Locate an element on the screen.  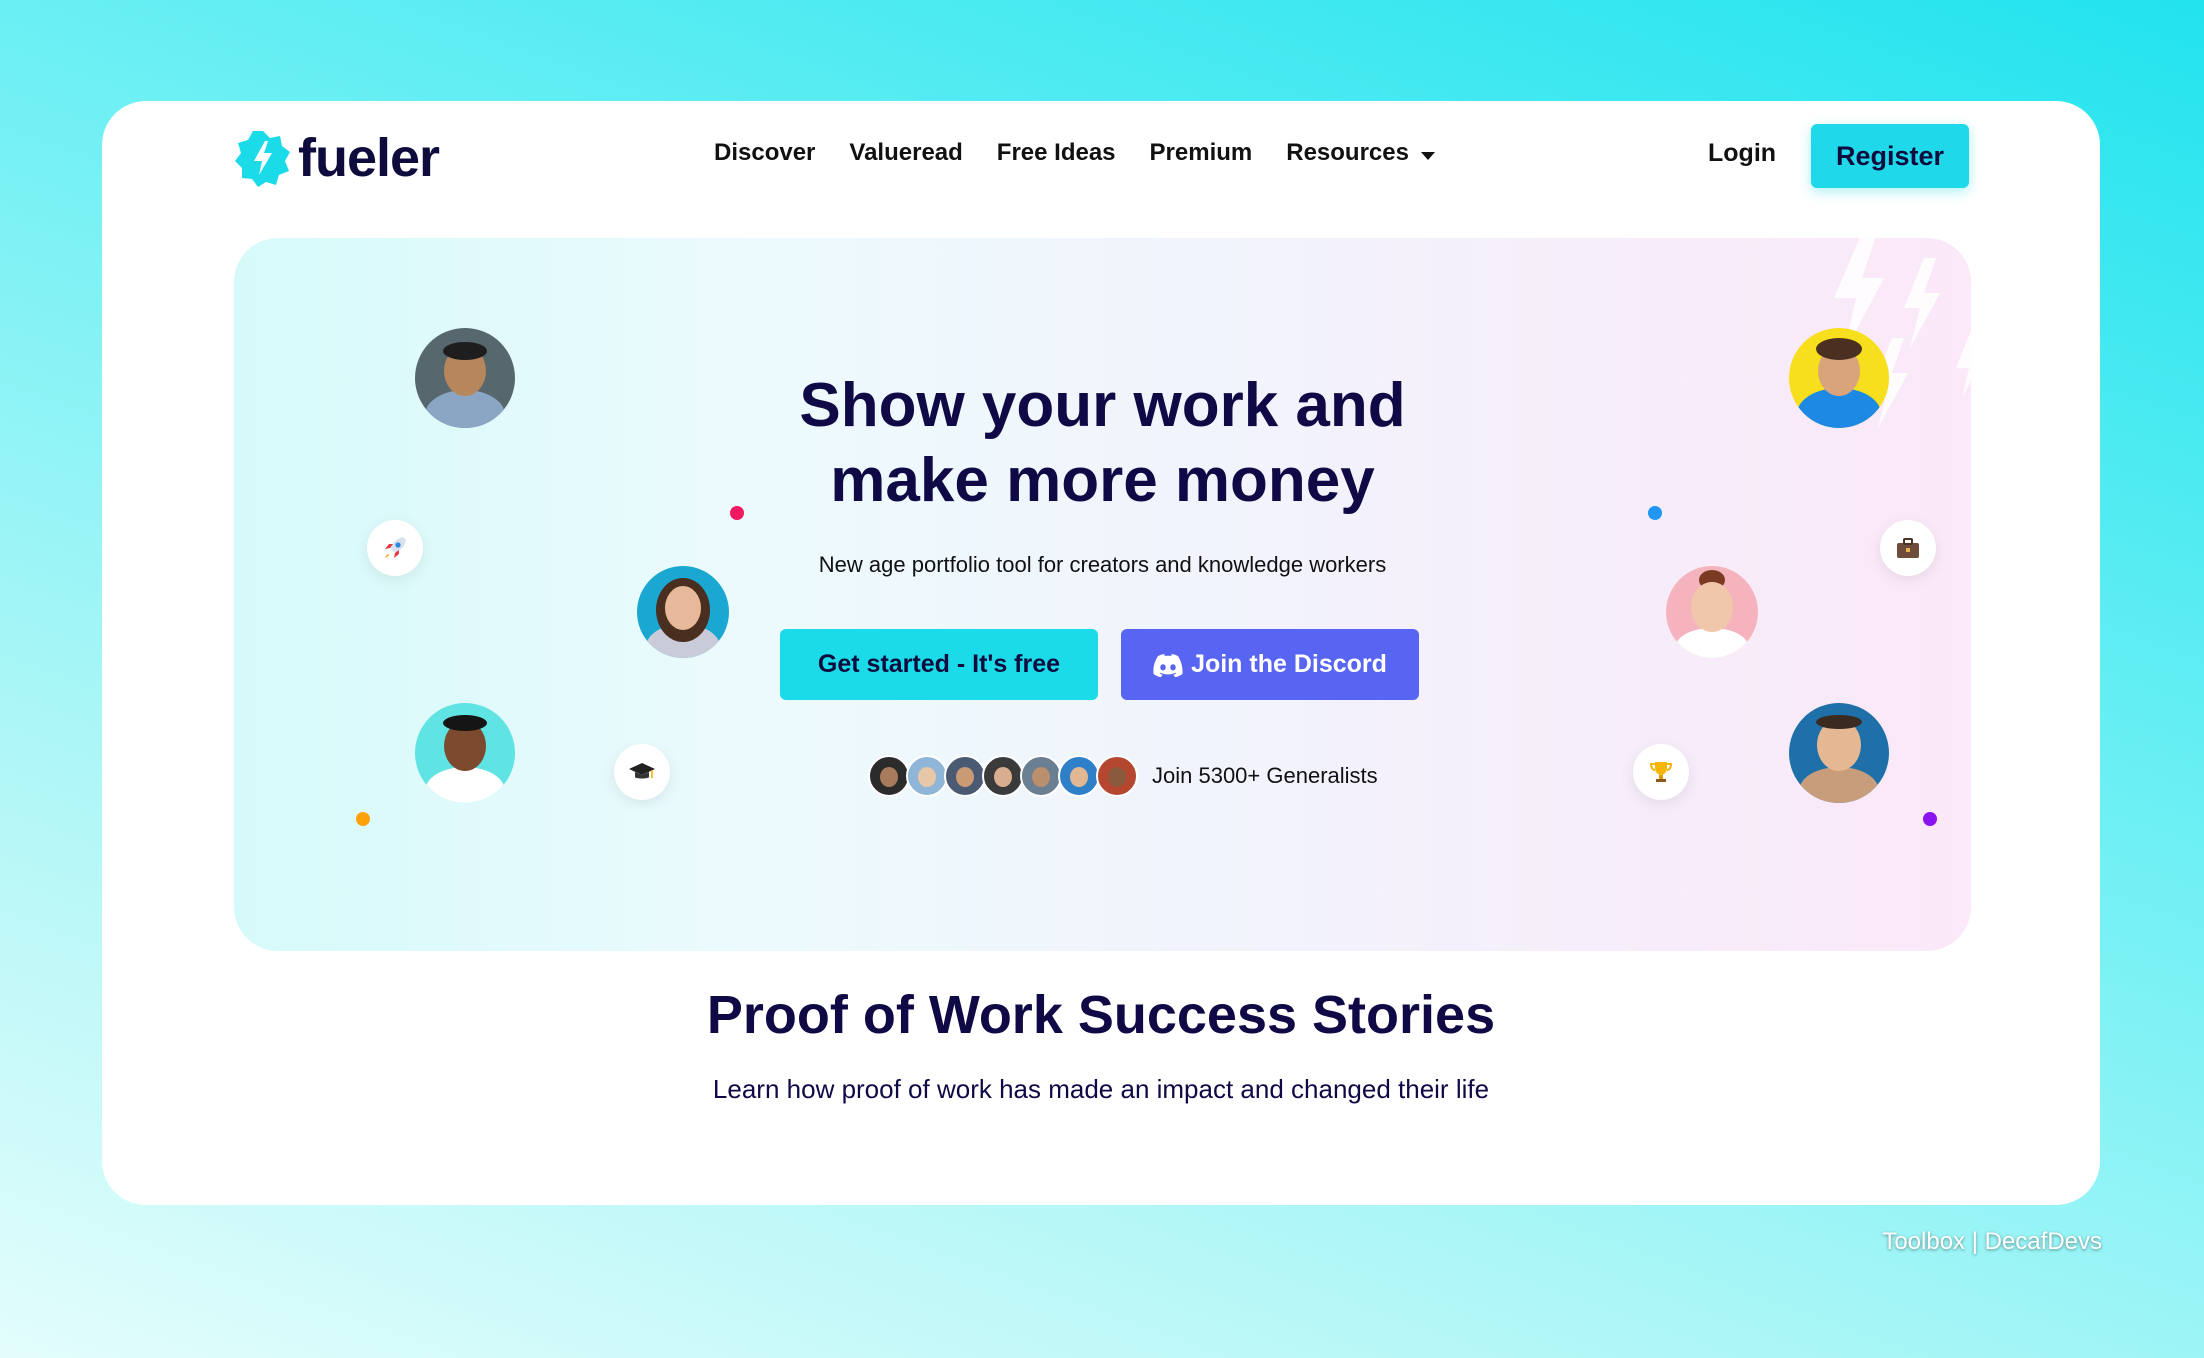
nav-free-ideas: Free Ideas is located at coordinates (1056, 153).